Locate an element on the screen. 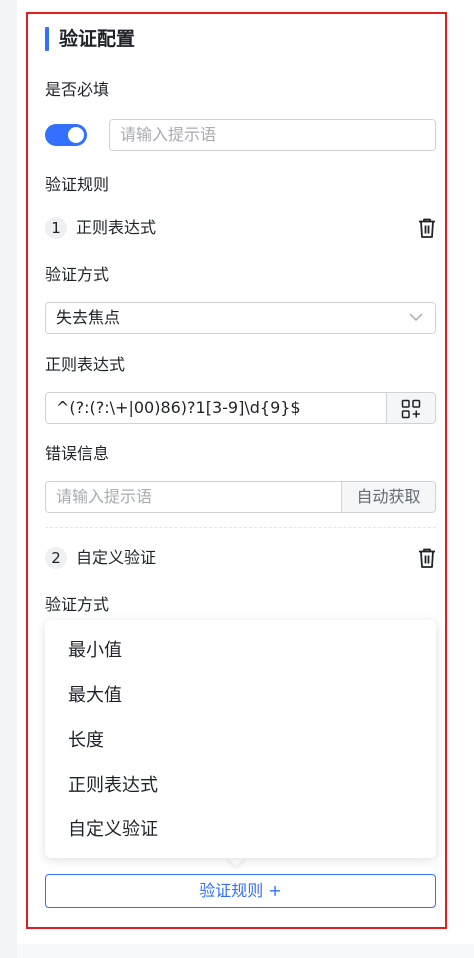 The height and width of the screenshot is (958, 474). left-gutter is located at coordinates (8, 479).